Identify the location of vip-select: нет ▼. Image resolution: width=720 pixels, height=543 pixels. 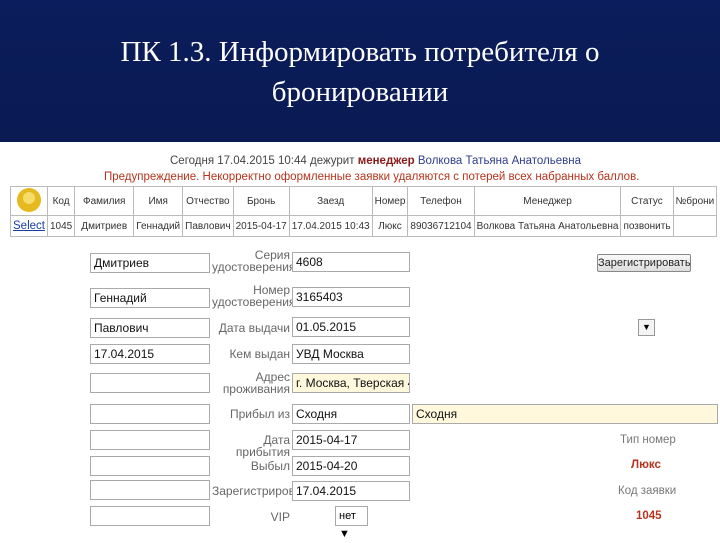
(351, 523).